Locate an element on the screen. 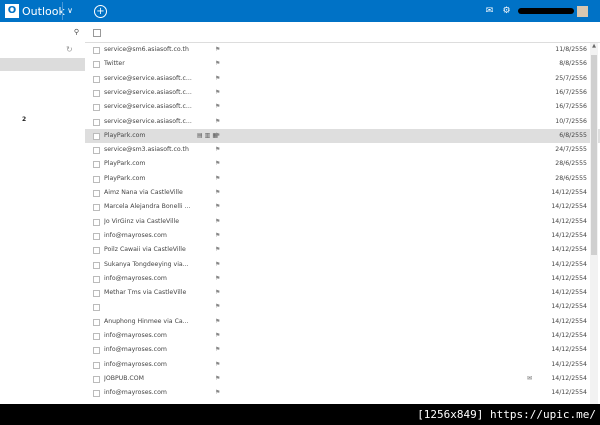 The height and width of the screenshot is (425, 600). avatar is located at coordinates (582, 11).